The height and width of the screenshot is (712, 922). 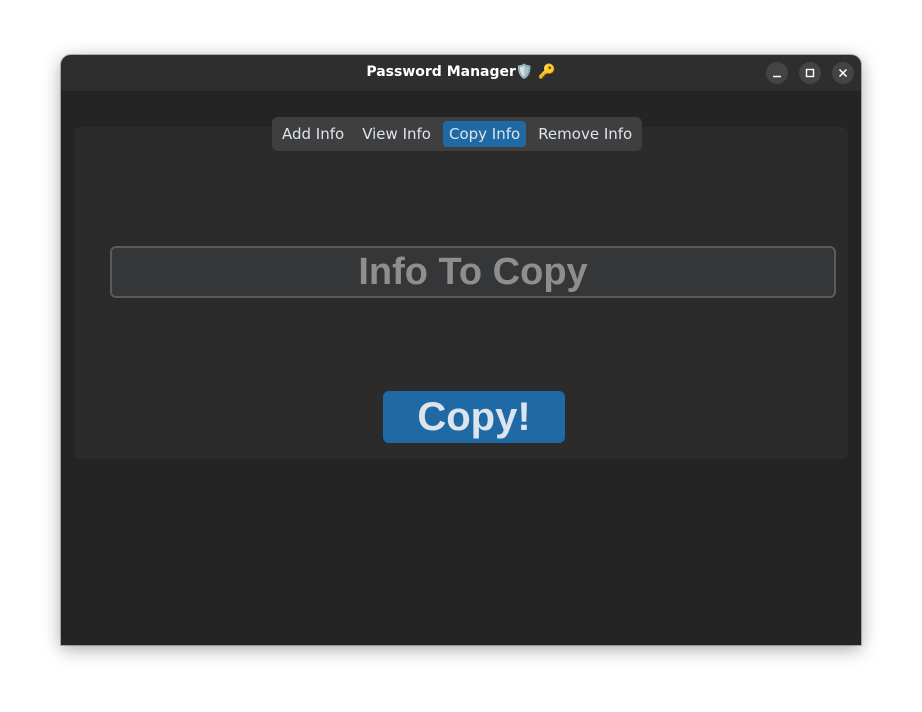 I want to click on minimize-button, so click(x=777, y=73).